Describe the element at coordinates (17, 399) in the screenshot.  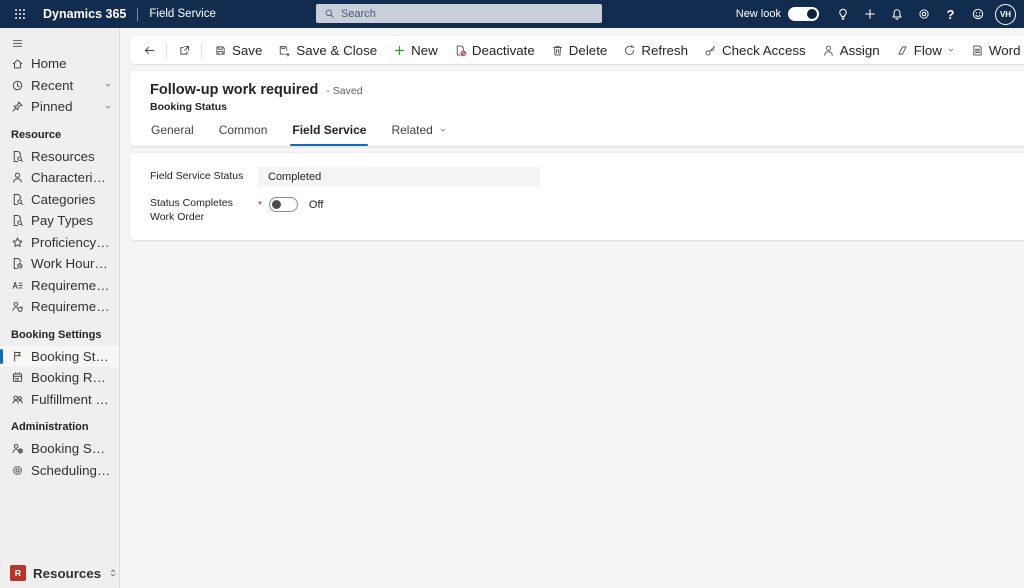
I see `people-icon` at that location.